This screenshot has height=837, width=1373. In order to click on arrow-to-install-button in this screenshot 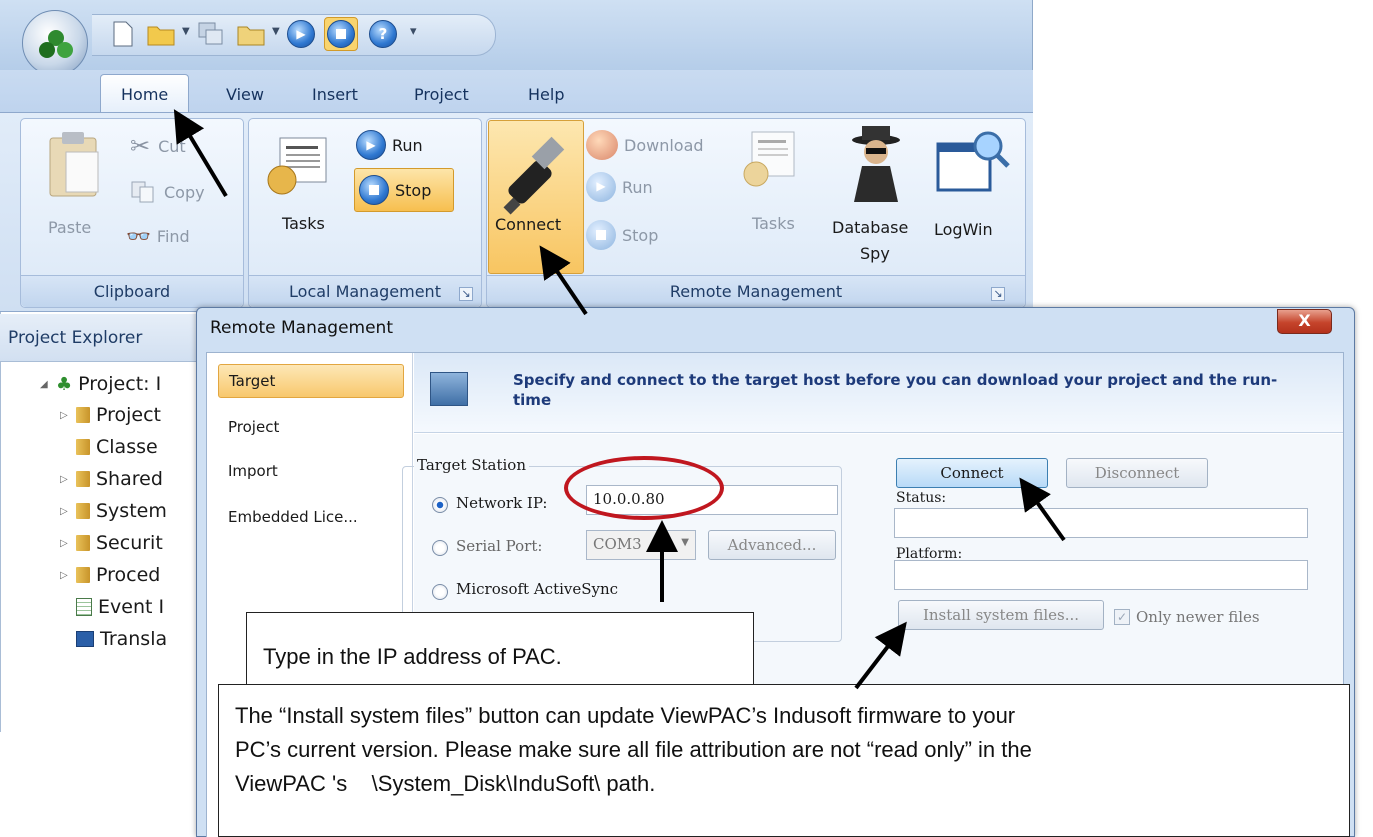, I will do `click(880, 655)`.